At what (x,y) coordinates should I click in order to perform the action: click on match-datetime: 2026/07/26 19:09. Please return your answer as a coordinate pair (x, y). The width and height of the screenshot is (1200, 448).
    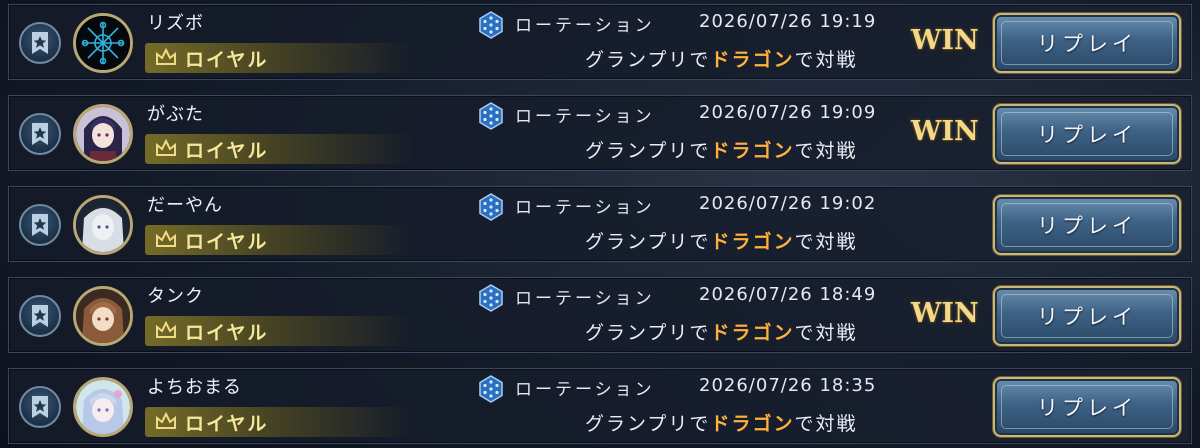
    Looking at the image, I should click on (788, 112).